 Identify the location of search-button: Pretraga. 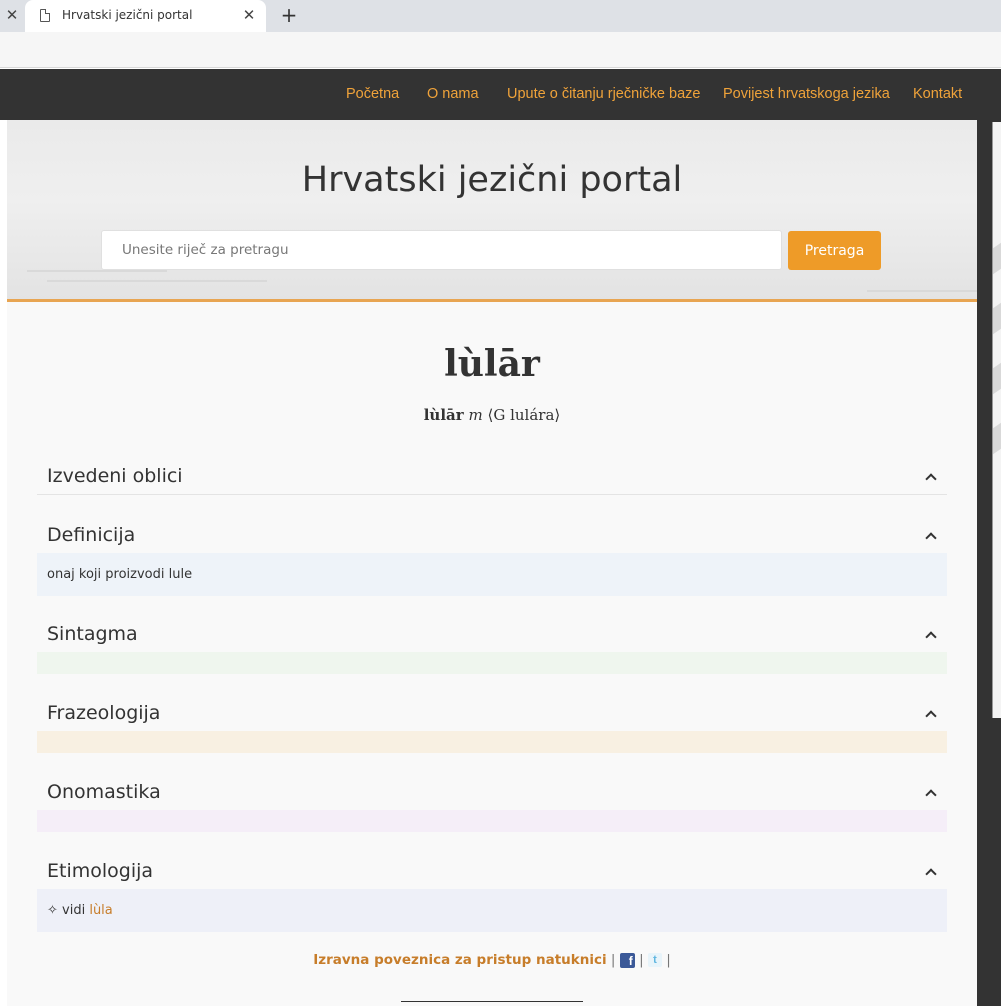
(834, 250).